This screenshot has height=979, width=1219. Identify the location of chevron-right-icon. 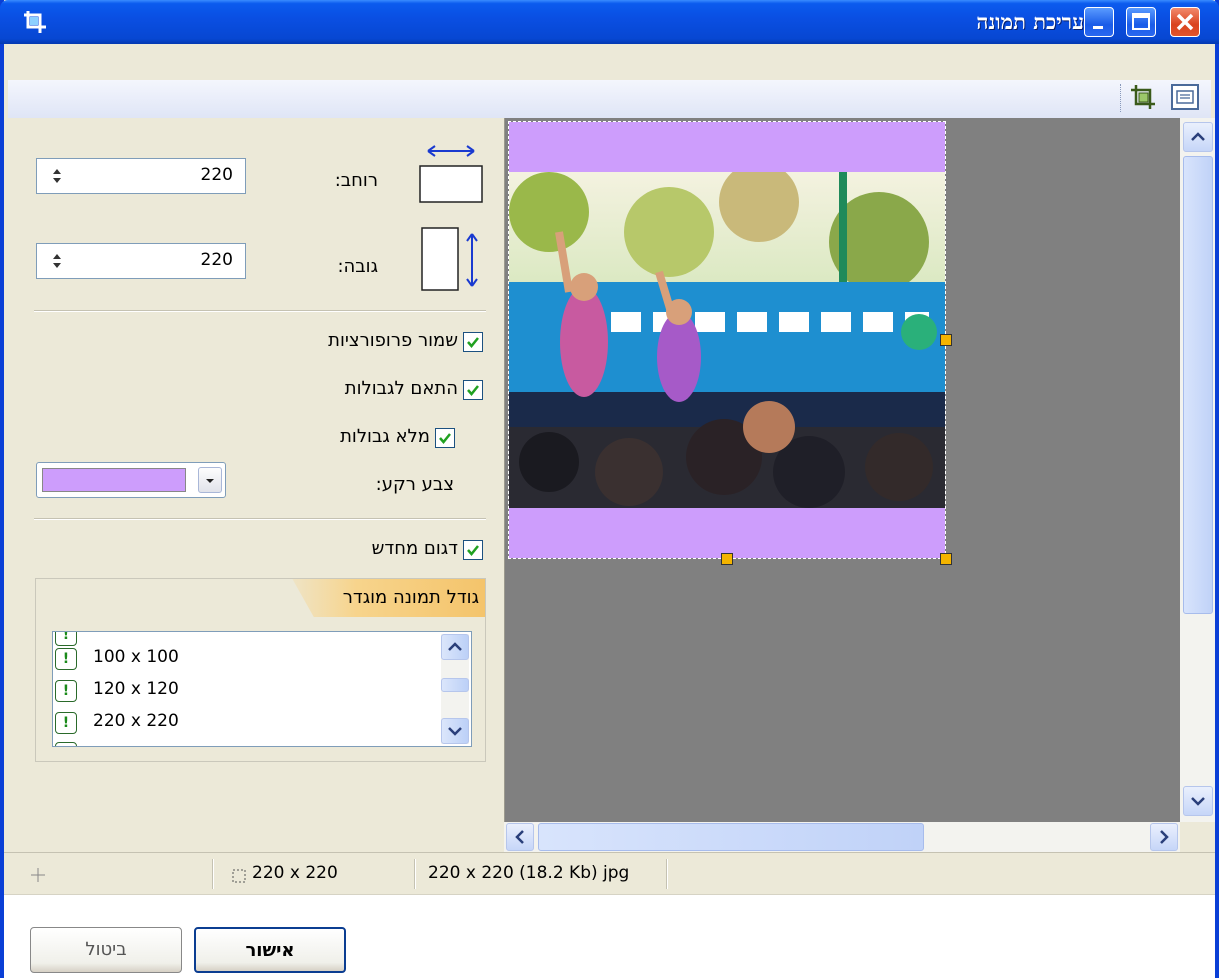
(1164, 837).